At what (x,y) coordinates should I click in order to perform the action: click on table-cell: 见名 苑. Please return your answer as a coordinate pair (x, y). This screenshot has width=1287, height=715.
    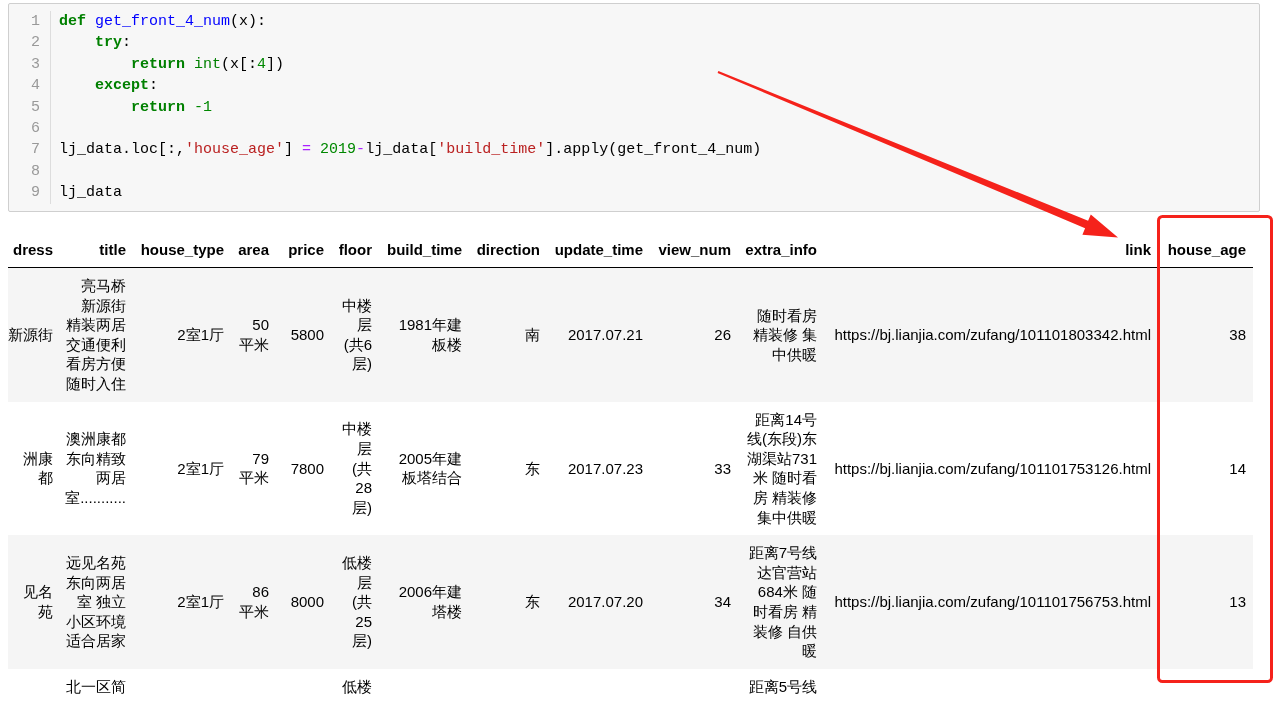
    Looking at the image, I should click on (32, 602).